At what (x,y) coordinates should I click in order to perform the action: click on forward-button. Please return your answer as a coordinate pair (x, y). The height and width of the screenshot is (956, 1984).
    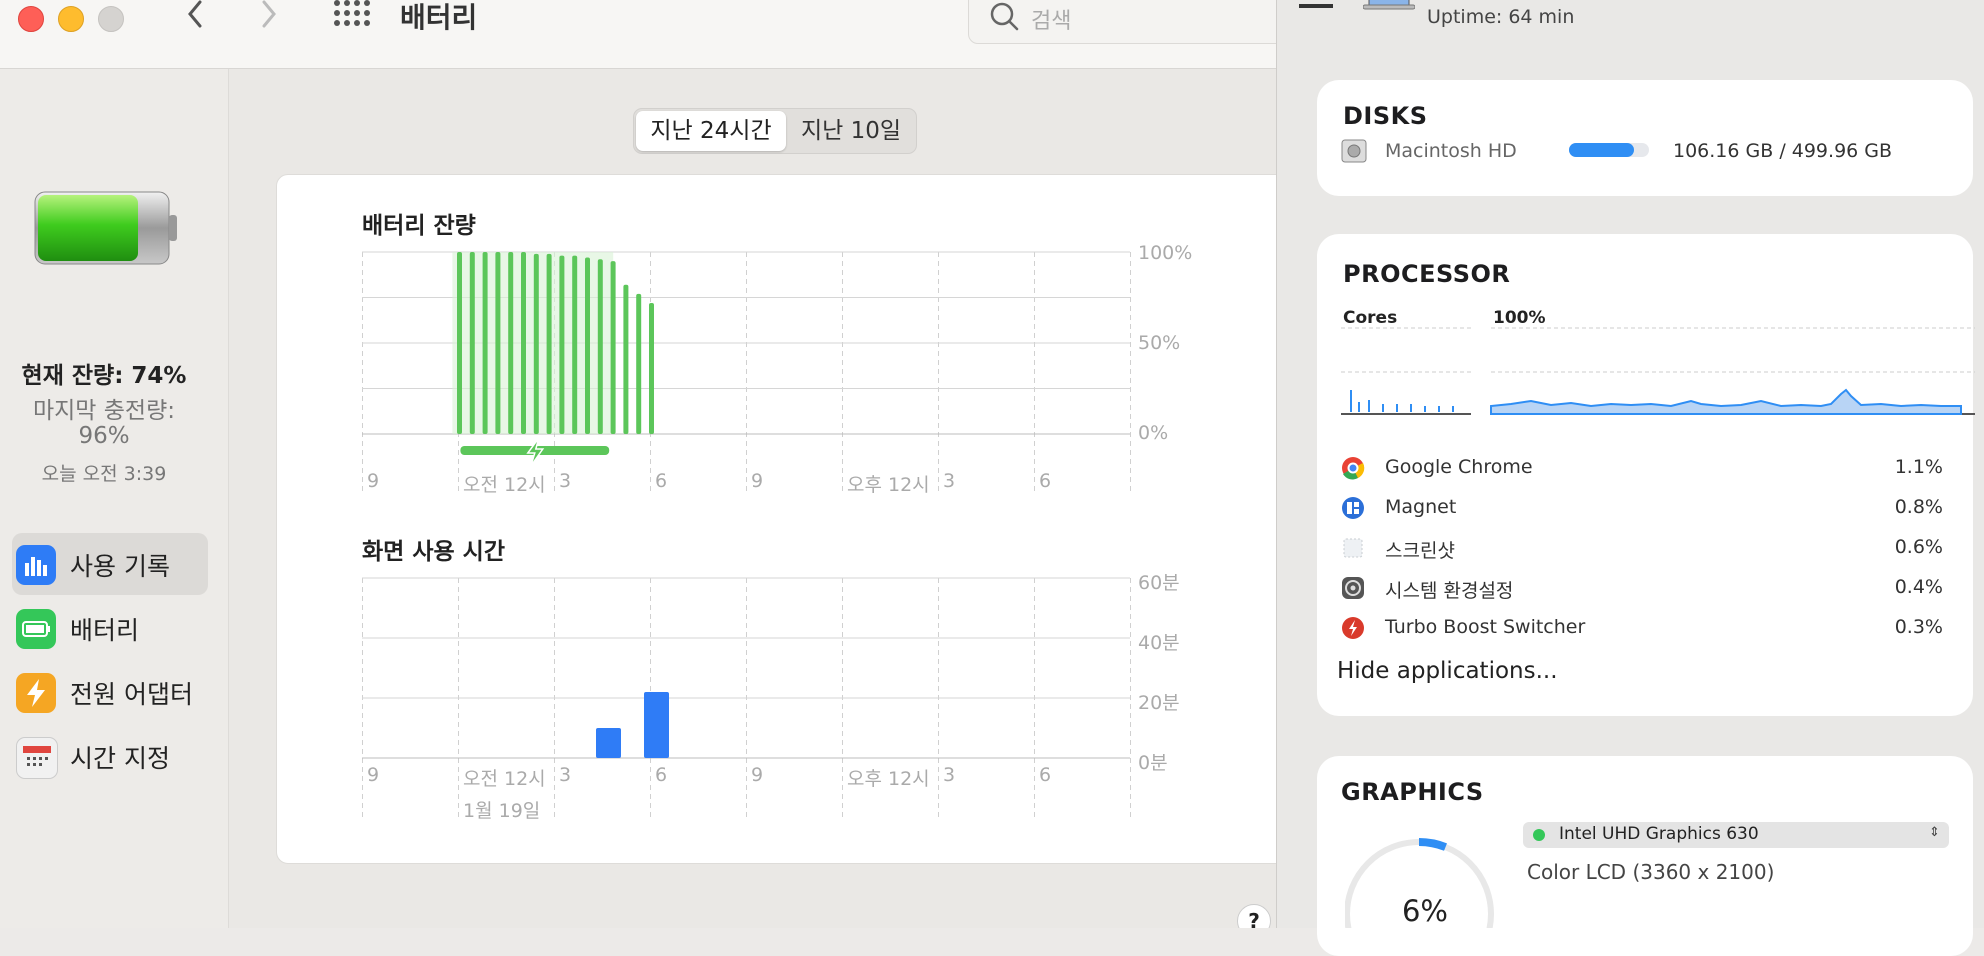
    Looking at the image, I should click on (269, 17).